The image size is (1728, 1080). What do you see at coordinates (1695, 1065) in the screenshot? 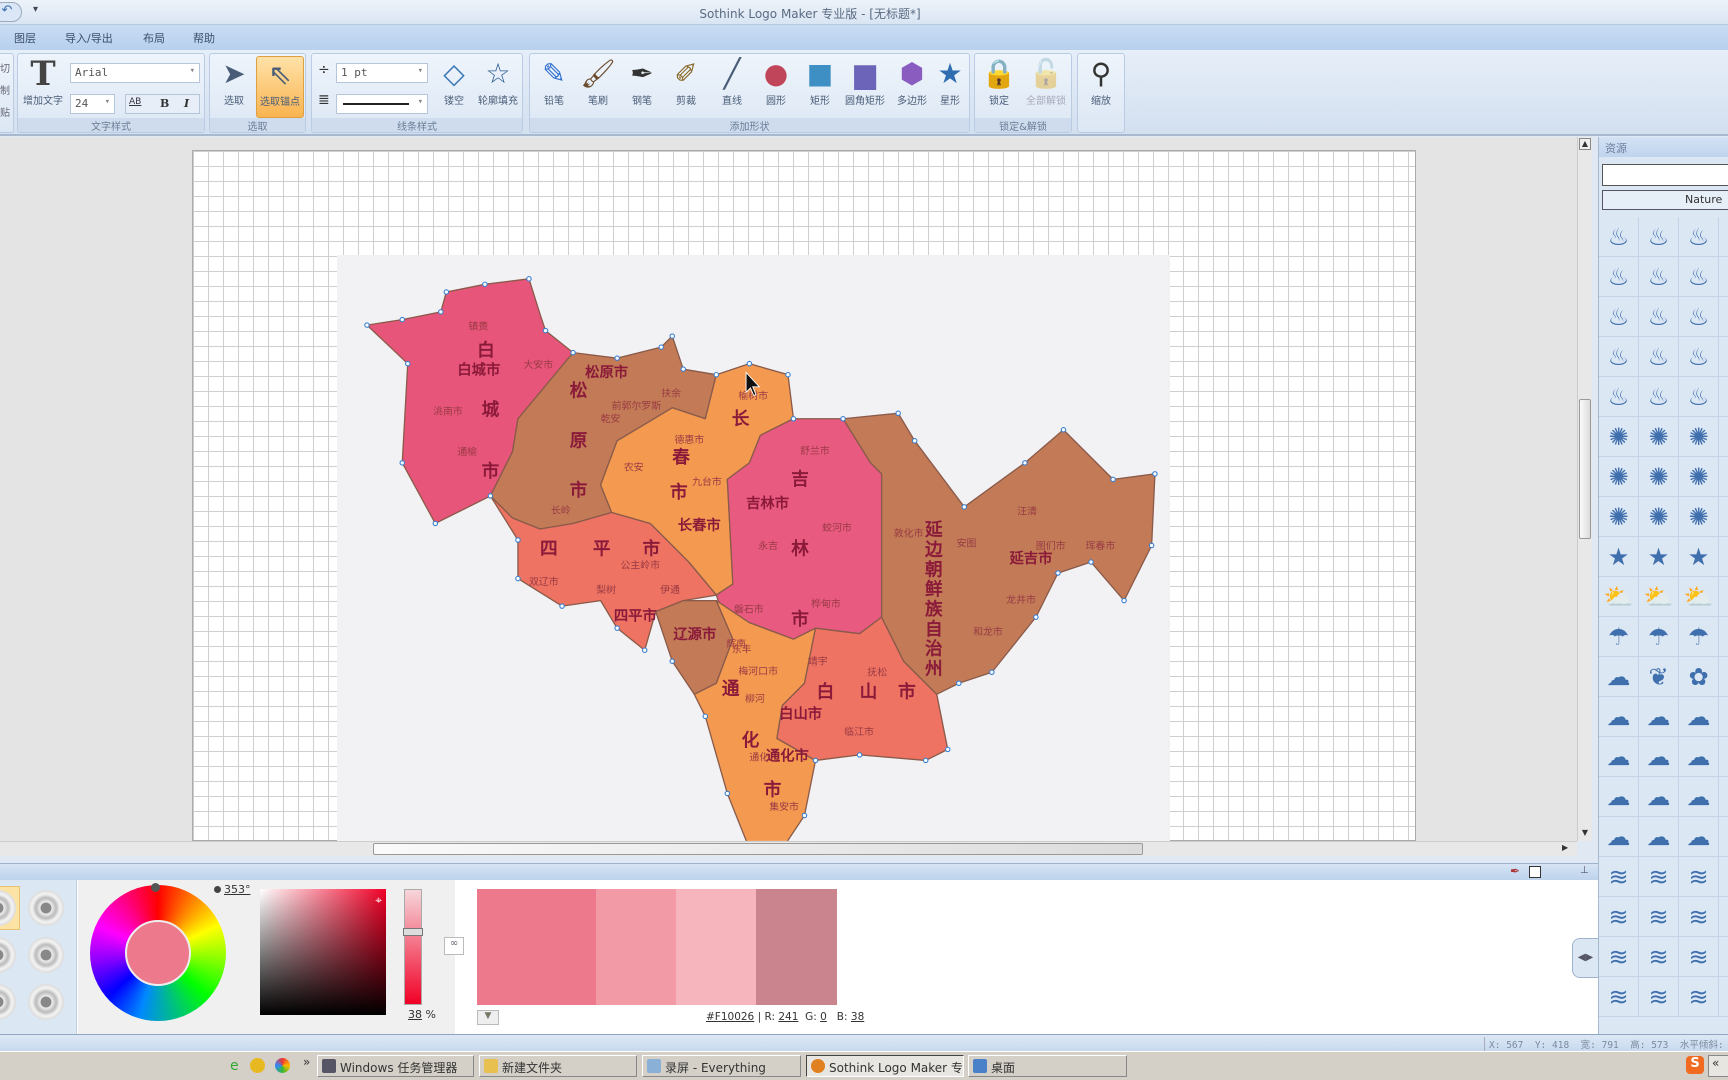
I see `sogou-ime-icon: S` at bounding box center [1695, 1065].